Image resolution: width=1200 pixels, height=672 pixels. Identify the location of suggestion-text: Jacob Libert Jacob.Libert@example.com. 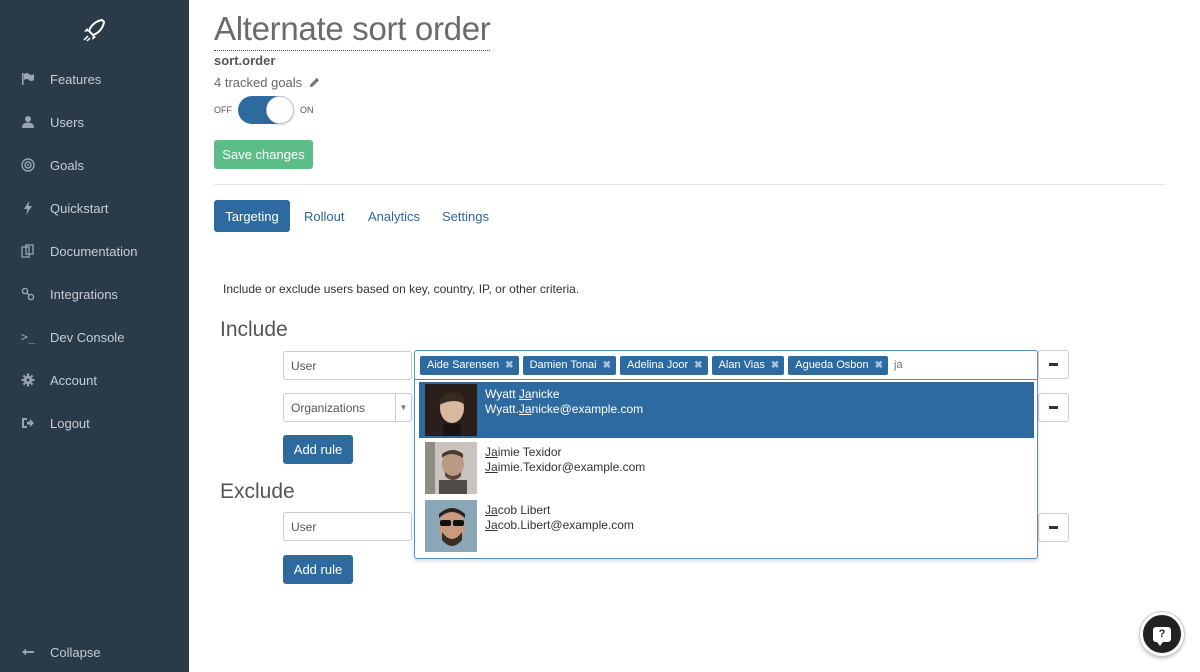
(559, 515).